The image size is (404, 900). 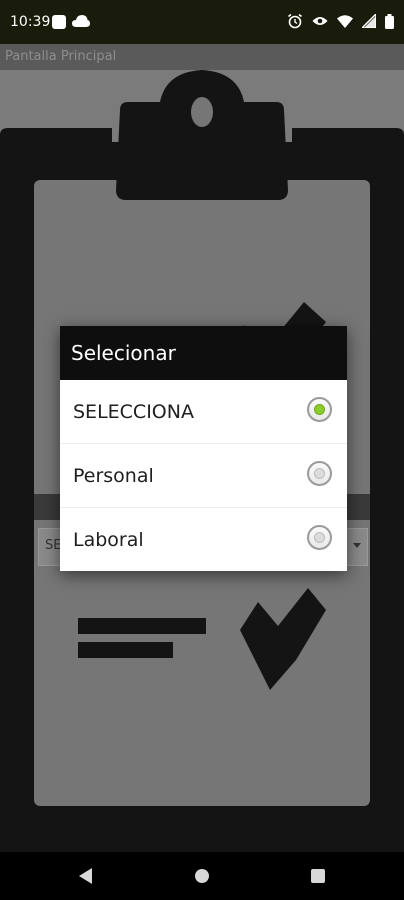 I want to click on option-personal: Personal, so click(x=203, y=476).